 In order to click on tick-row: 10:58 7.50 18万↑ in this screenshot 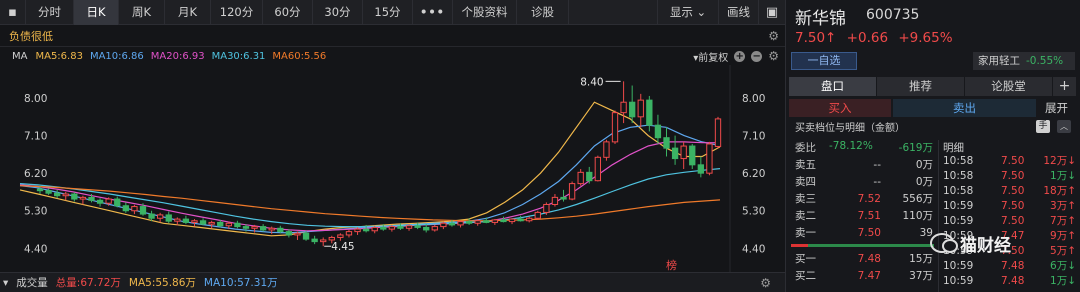, I will do `click(1008, 191)`.